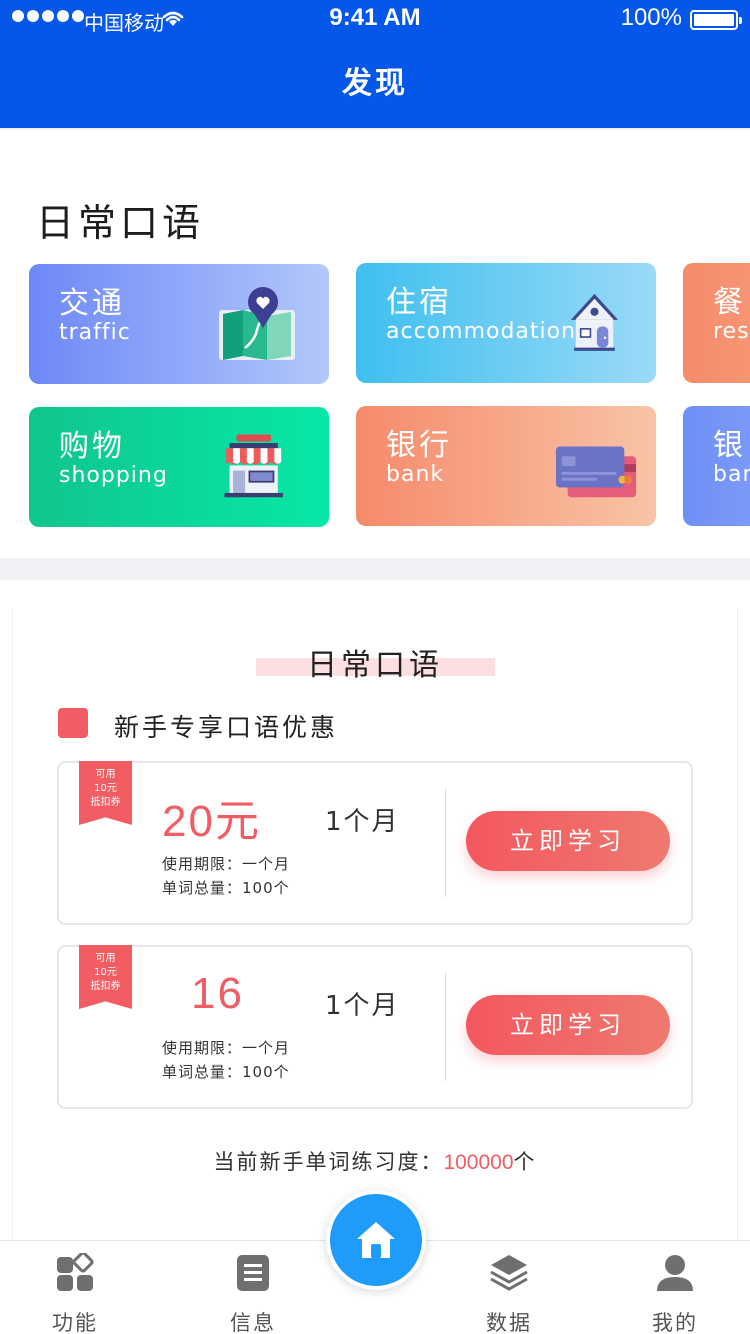  Describe the element at coordinates (731, 331) in the screenshot. I see `category-en-label: res` at that location.